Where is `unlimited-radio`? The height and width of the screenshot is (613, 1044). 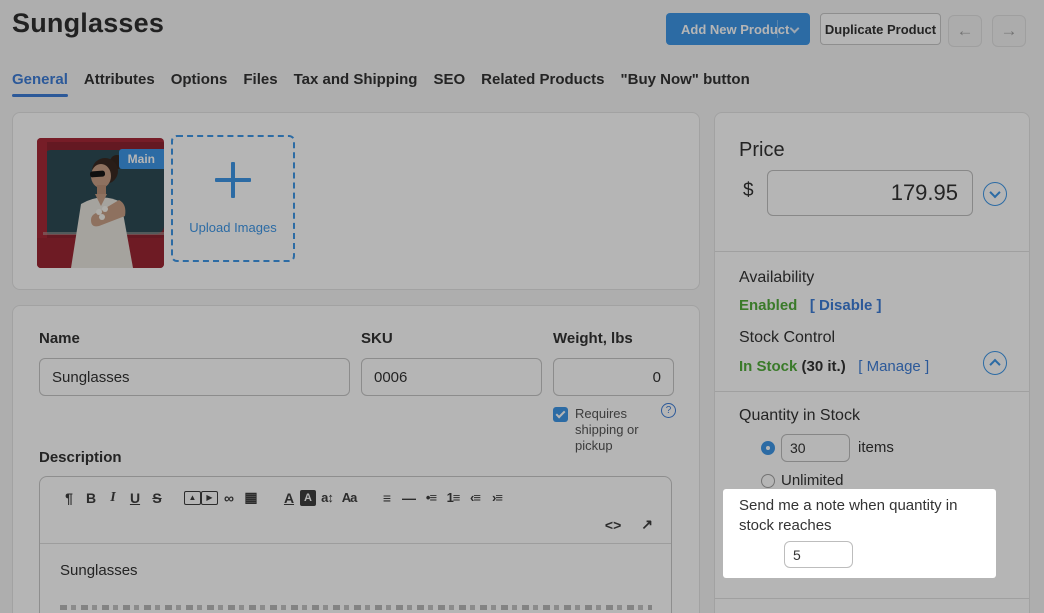
unlimited-radio is located at coordinates (768, 481).